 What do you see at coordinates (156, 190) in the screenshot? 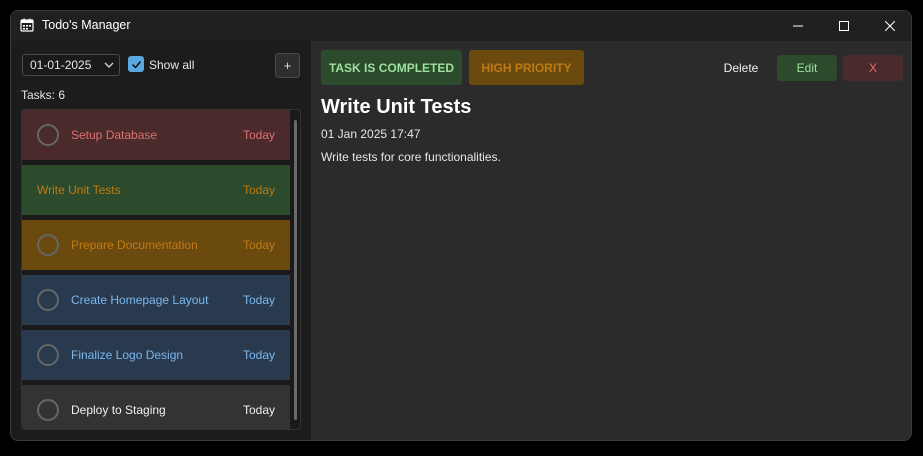
I see `task-row: Write Unit Tests Today` at bounding box center [156, 190].